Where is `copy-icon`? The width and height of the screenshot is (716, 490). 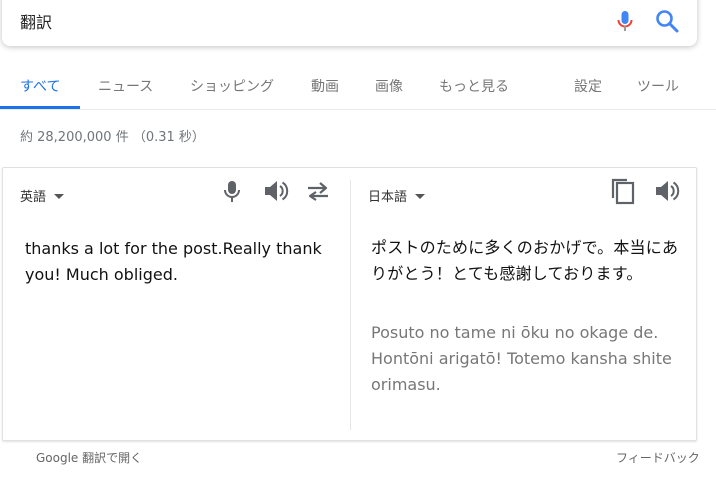 copy-icon is located at coordinates (623, 191).